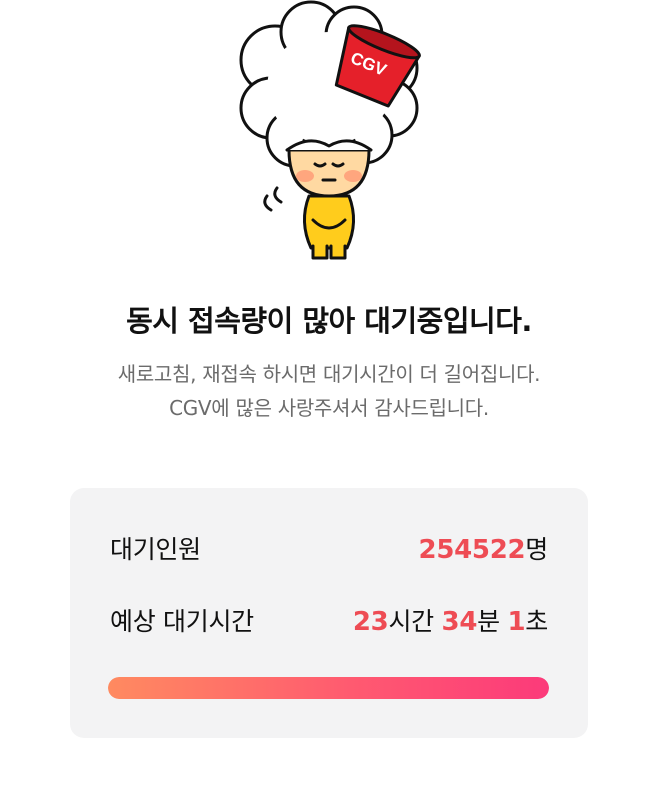 Image resolution: width=658 pixels, height=795 pixels. I want to click on estimated-wait-value: 23시간 34분 1초, so click(450, 620).